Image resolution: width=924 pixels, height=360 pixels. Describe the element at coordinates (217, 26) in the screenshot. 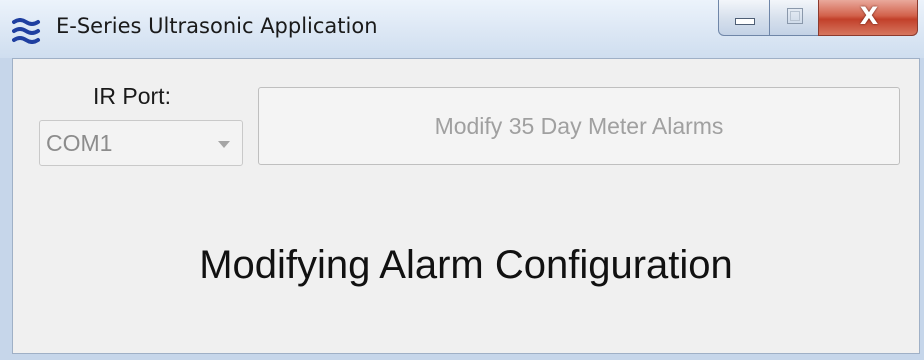

I see `window-title: E-Series Ultrasonic Application` at that location.